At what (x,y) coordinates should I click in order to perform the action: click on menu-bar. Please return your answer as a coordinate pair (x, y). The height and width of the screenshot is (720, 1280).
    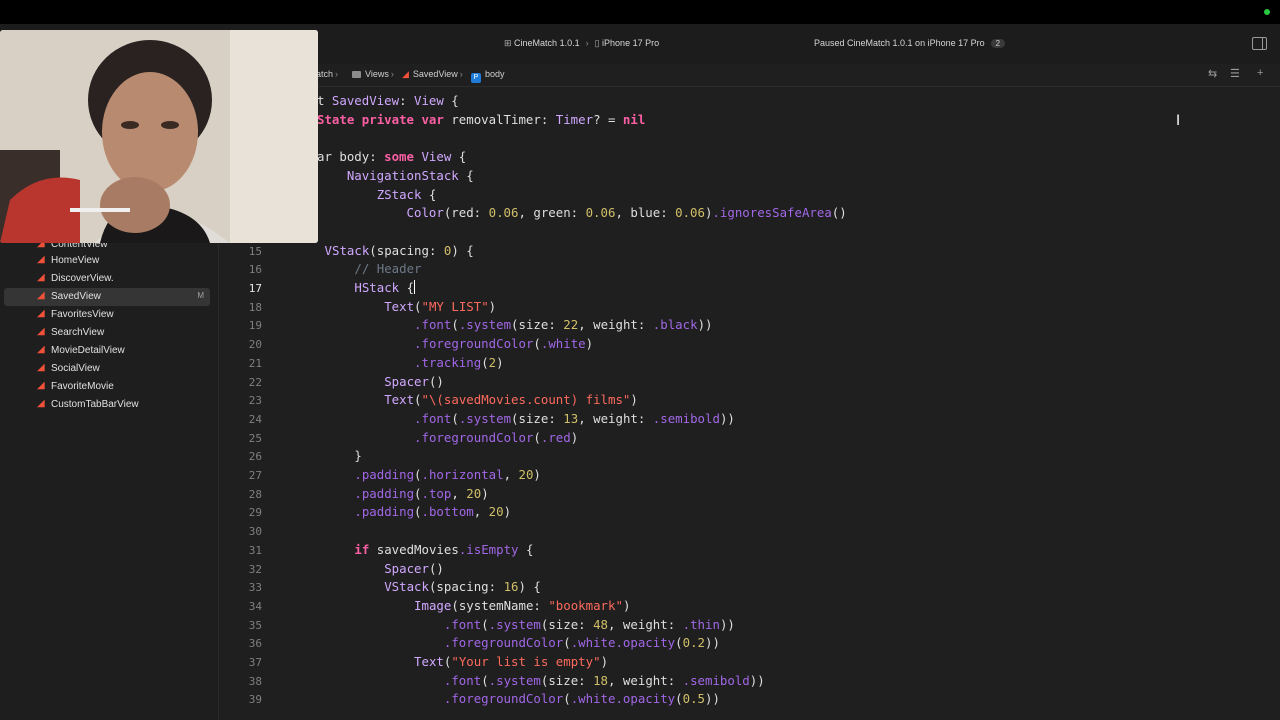
    Looking at the image, I should click on (640, 12).